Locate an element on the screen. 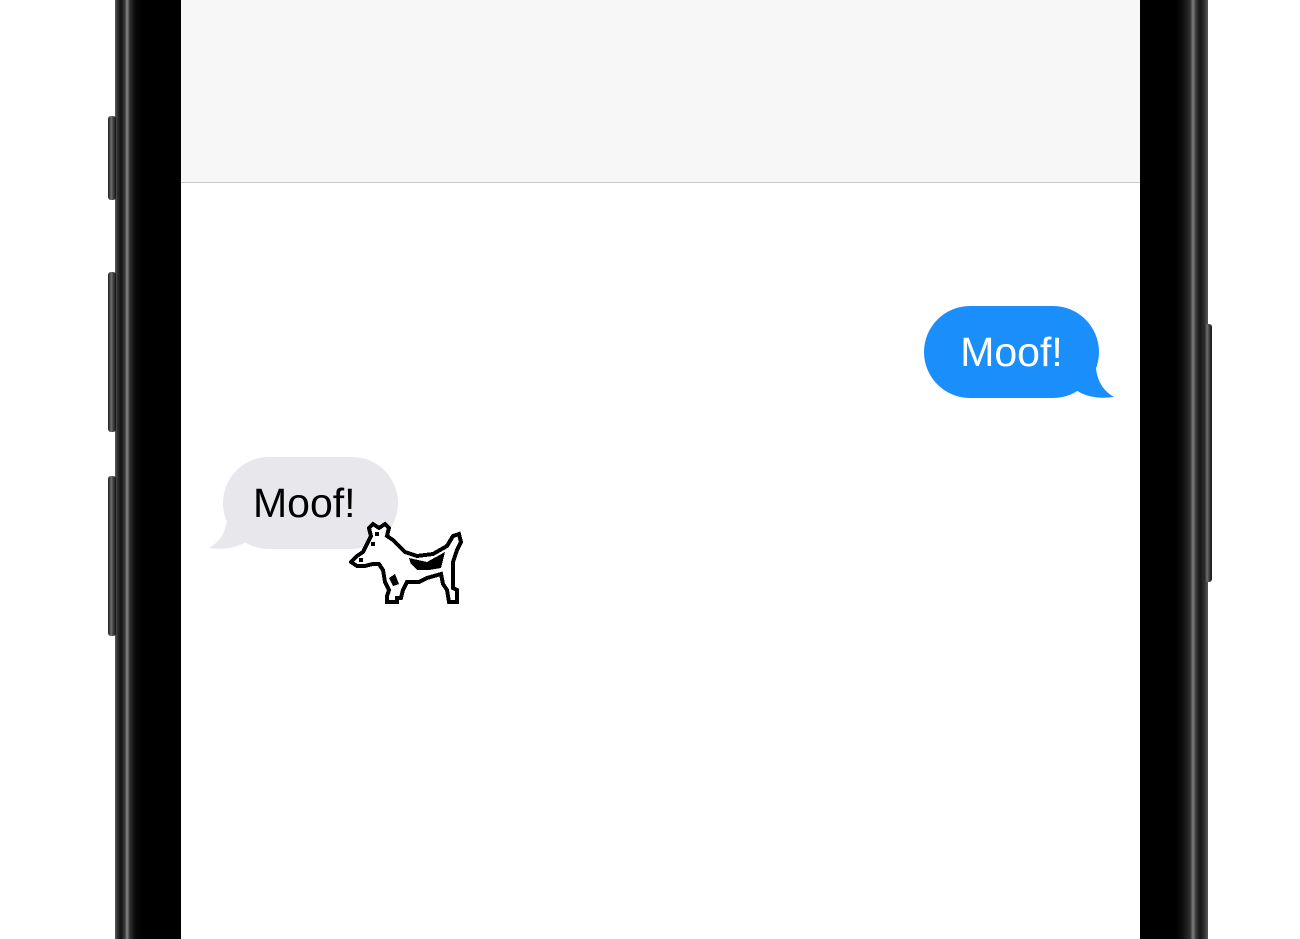 The width and height of the screenshot is (1300, 939). volume-up-button is located at coordinates (112, 352).